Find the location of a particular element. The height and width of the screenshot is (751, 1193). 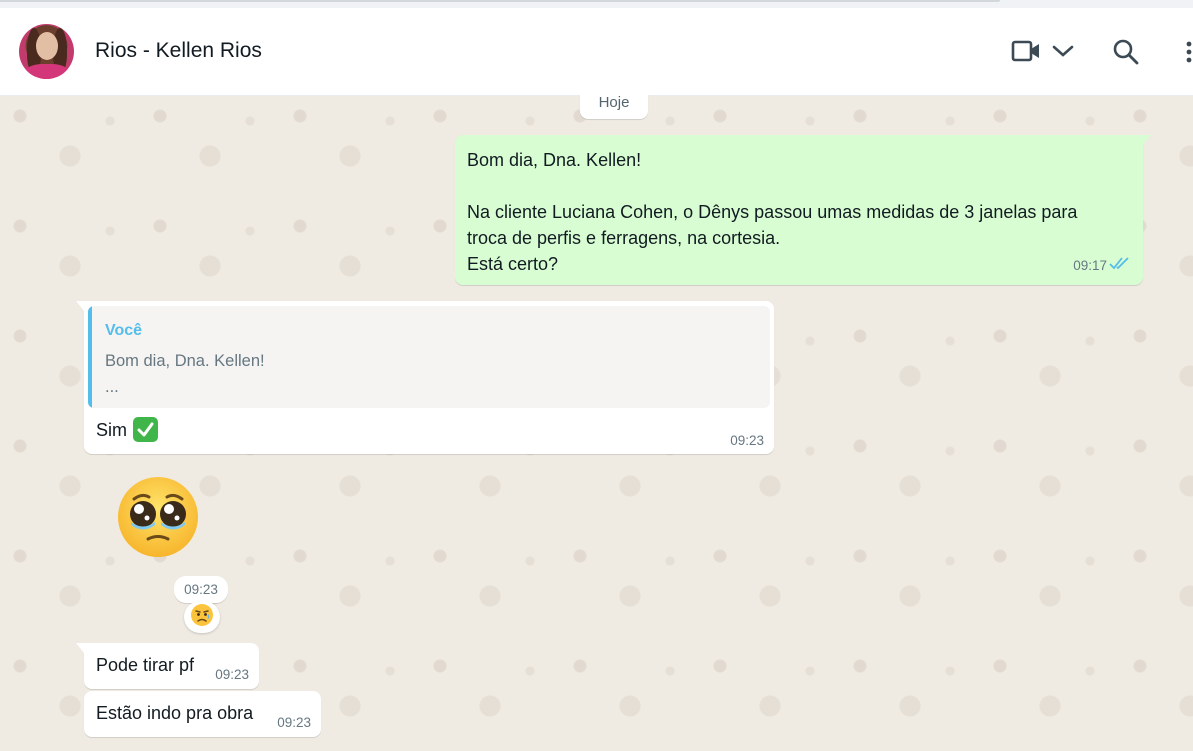

search-icon is located at coordinates (1126, 52).